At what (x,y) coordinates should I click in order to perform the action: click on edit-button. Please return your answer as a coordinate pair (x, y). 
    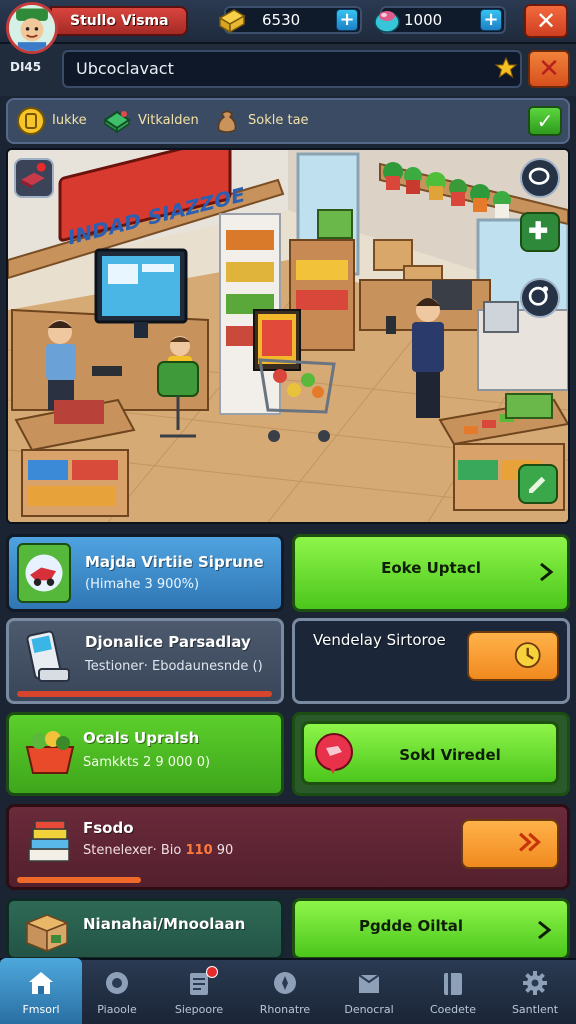
    Looking at the image, I should click on (538, 484).